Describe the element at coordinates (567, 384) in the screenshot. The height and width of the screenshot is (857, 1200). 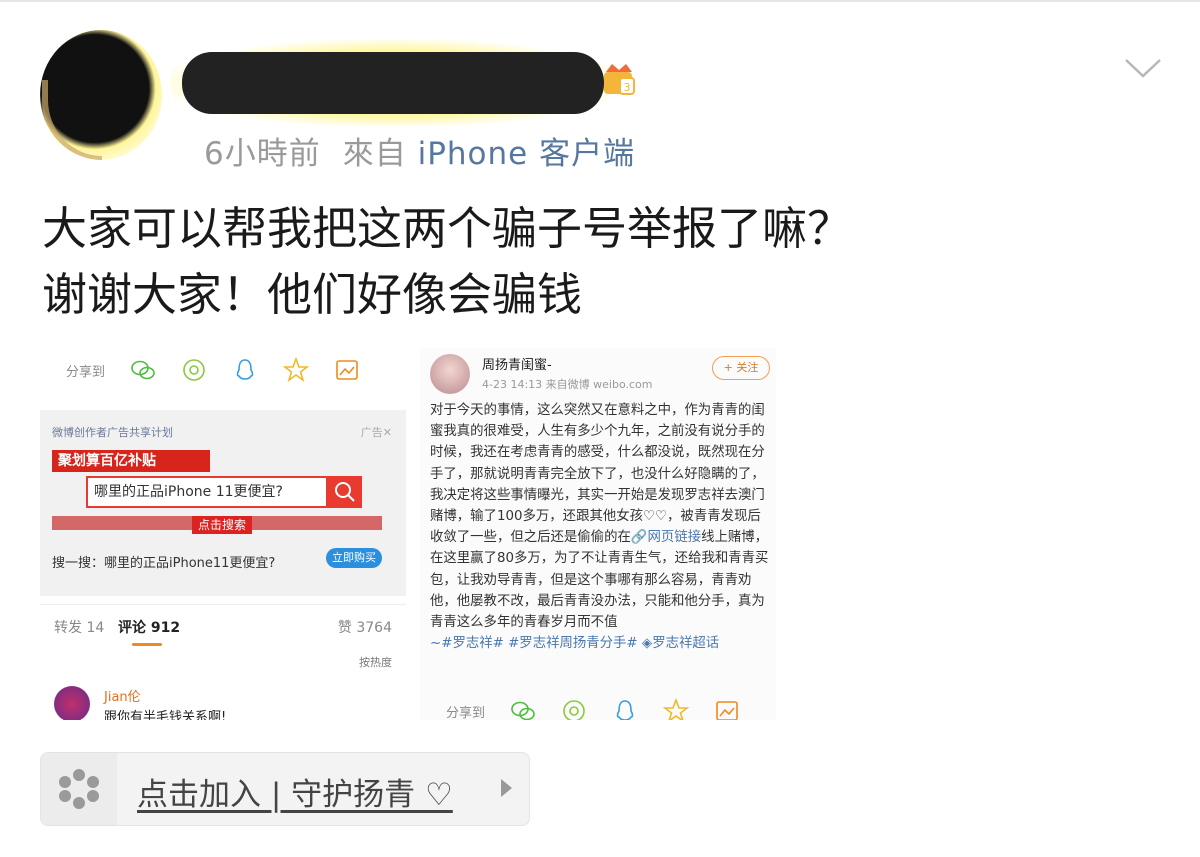
I see `post-timestamp: 4-23 14:13 来自微博 weibo.com` at that location.